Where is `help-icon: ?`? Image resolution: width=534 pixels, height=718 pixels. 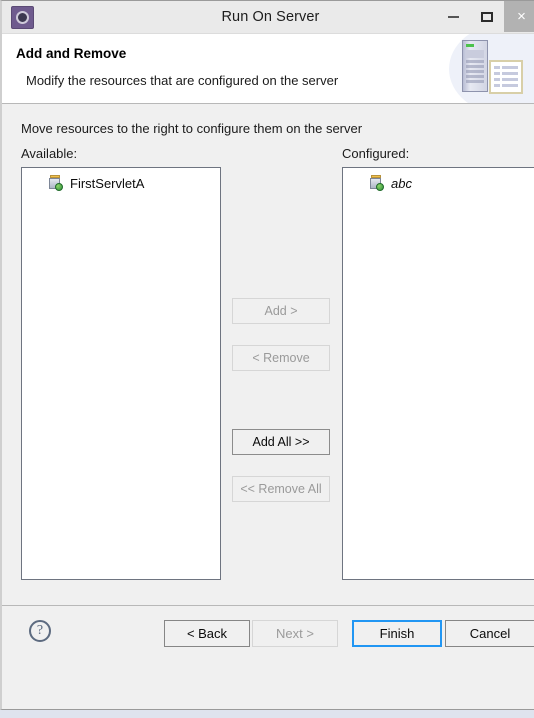 help-icon: ? is located at coordinates (40, 631).